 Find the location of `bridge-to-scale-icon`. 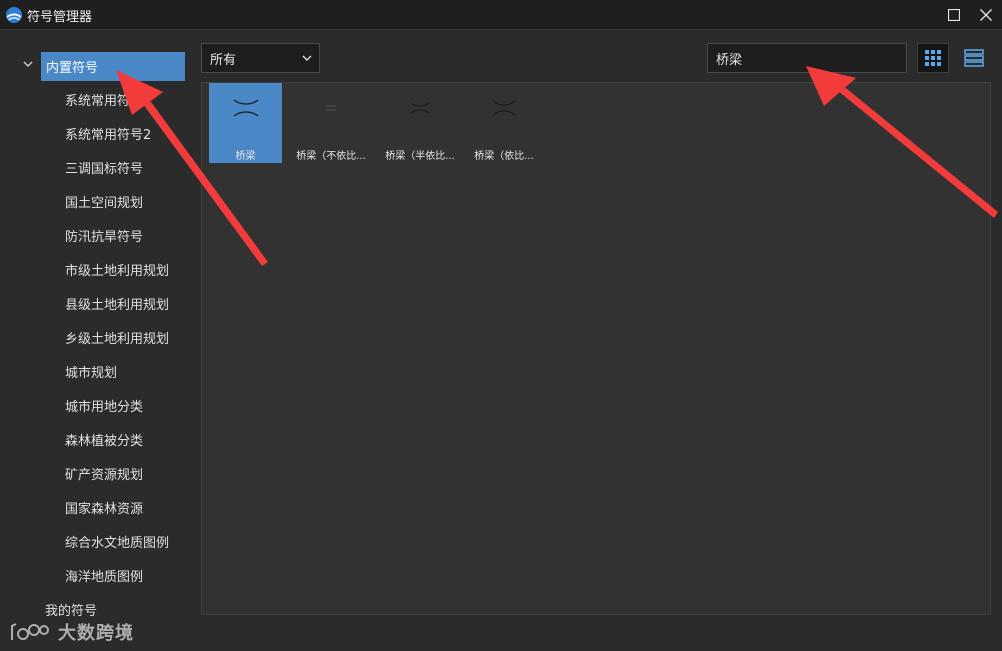

bridge-to-scale-icon is located at coordinates (504, 108).